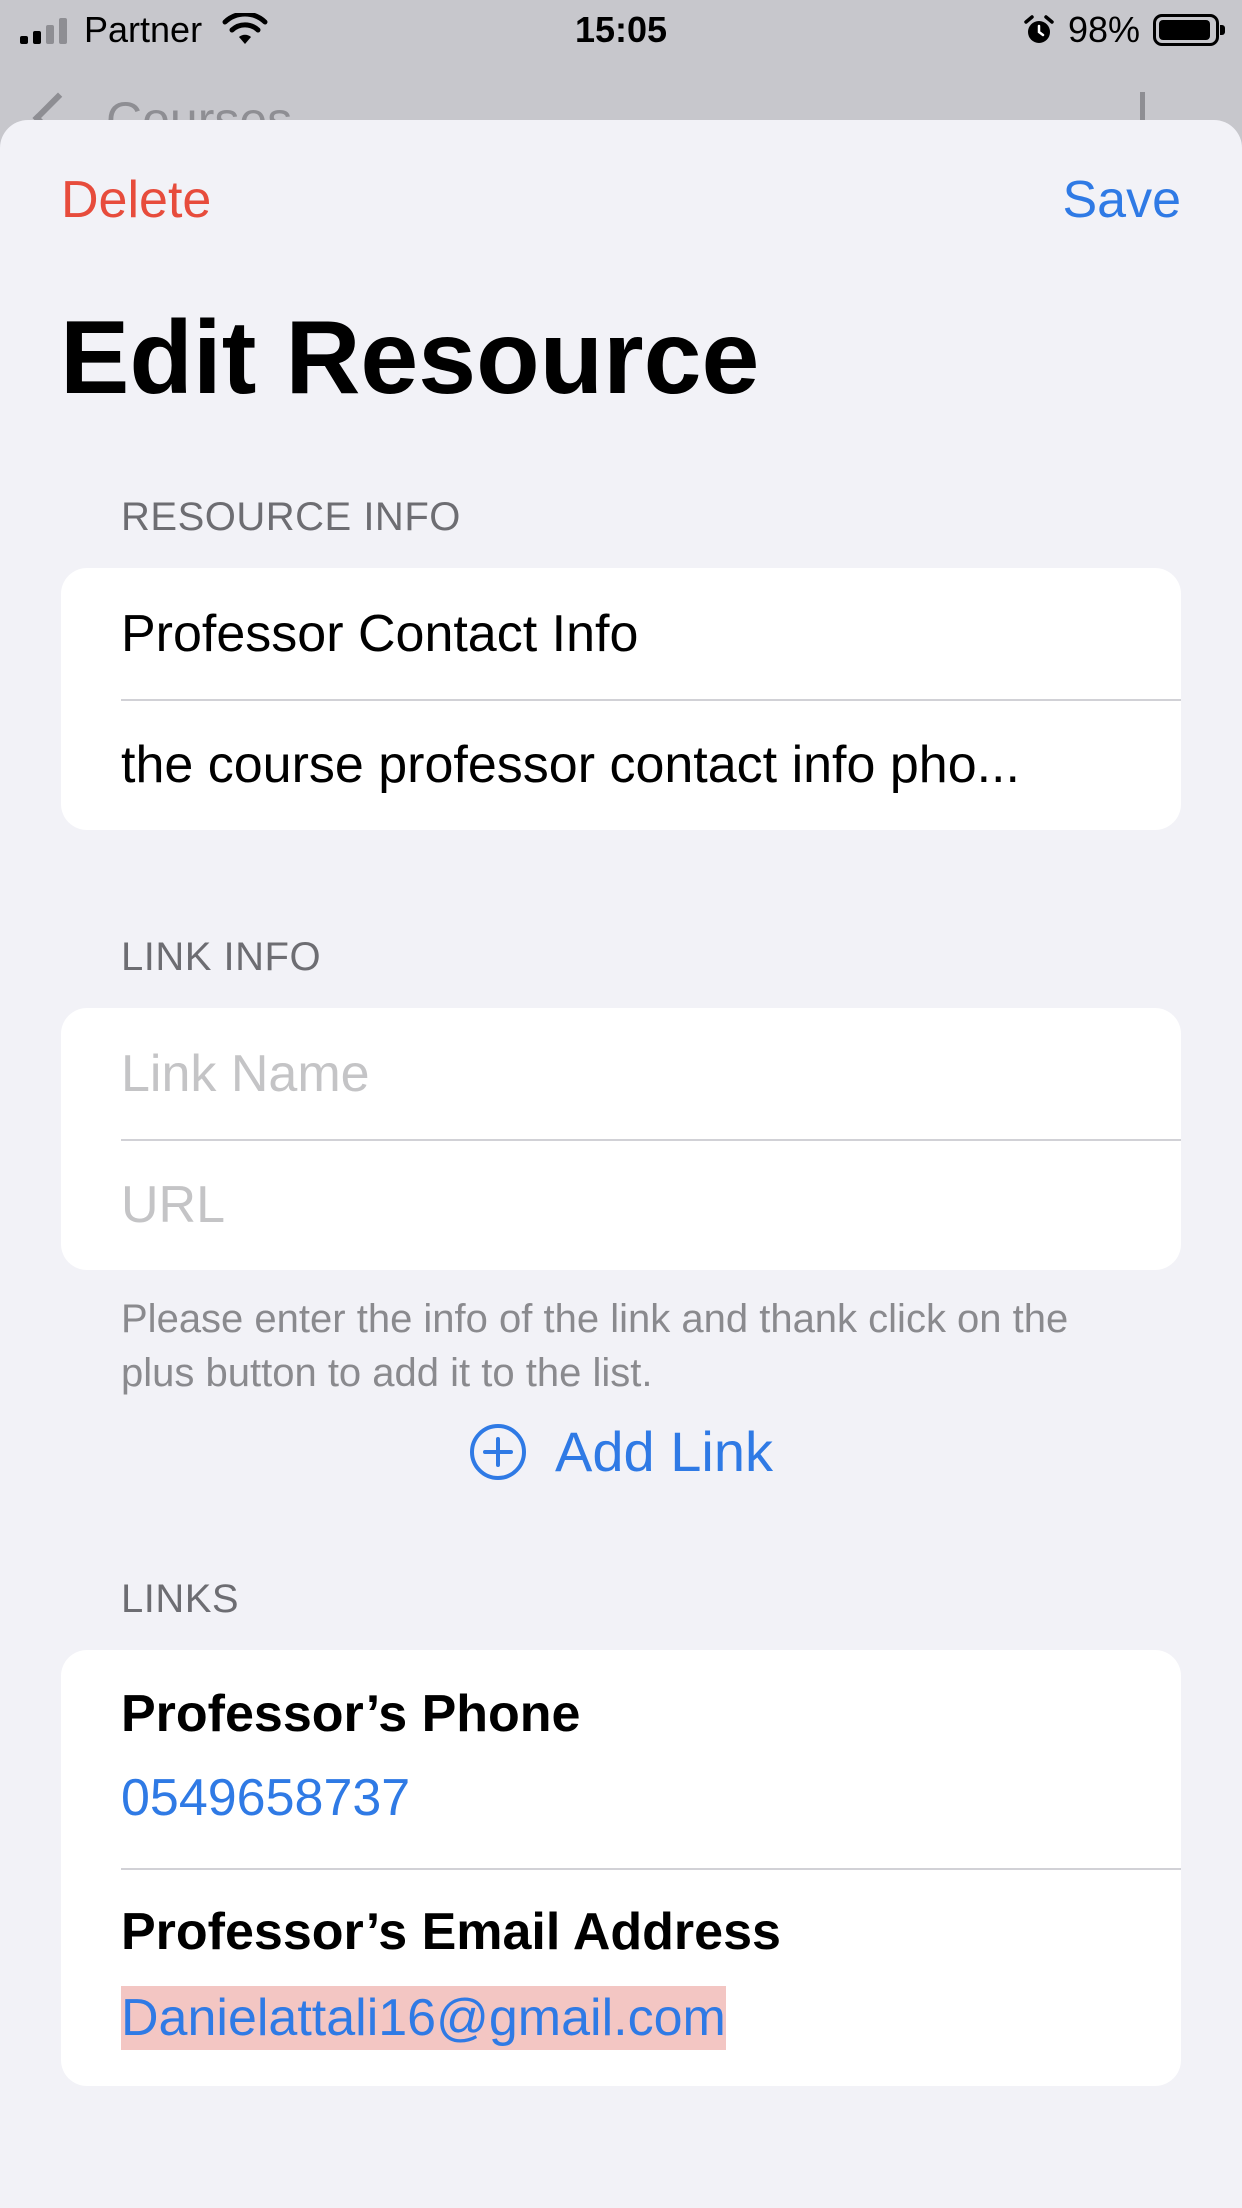 The image size is (1242, 2208). I want to click on page-title: Edit Resource, so click(410, 358).